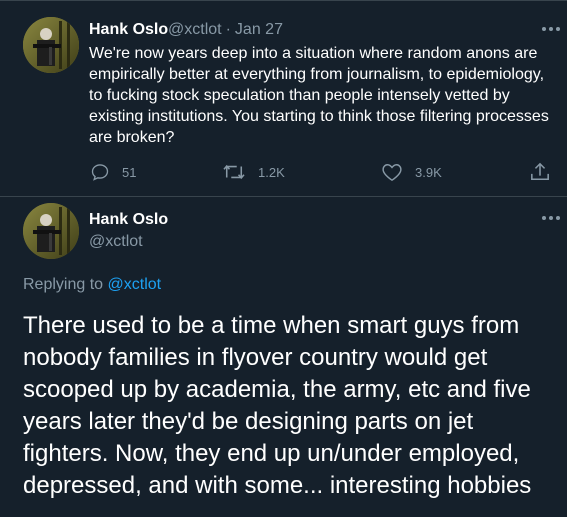 This screenshot has height=517, width=567. Describe the element at coordinates (135, 284) in the screenshot. I see `replying-to-handle: @xctlot` at that location.